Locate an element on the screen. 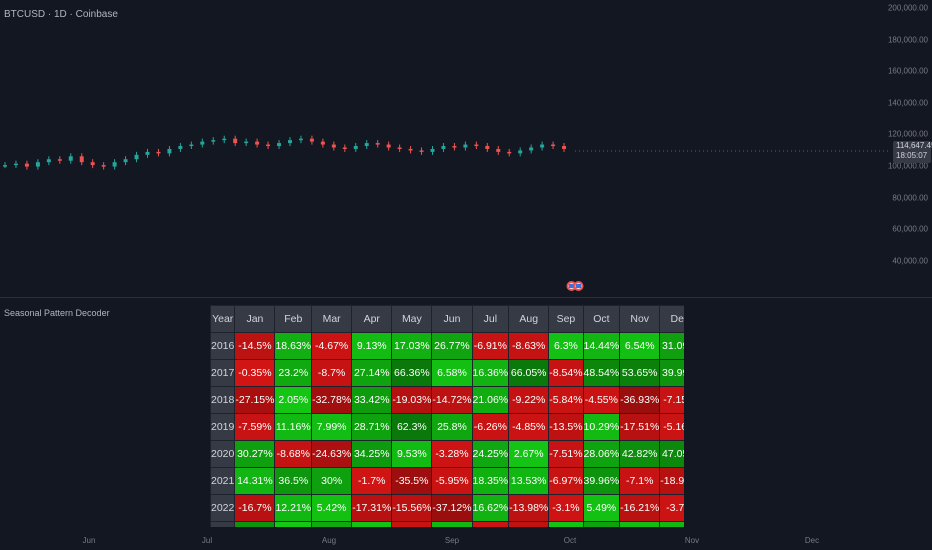 The image size is (932, 550). return-cell: -6.97% is located at coordinates (566, 481).